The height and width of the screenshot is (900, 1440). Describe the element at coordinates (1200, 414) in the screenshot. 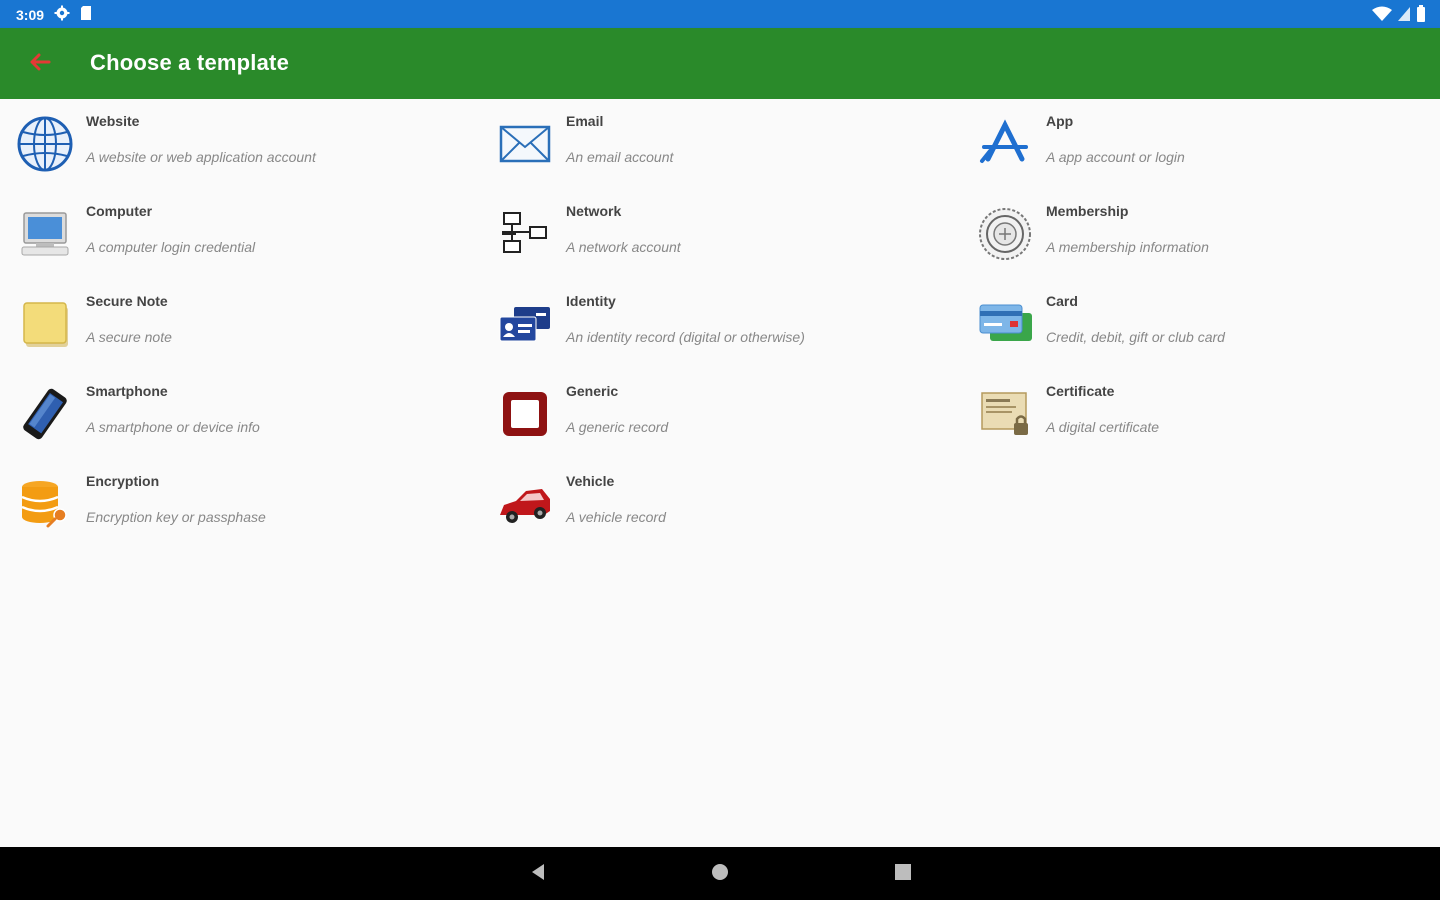

I see `template-certificate: Certificate A digital certificate` at that location.